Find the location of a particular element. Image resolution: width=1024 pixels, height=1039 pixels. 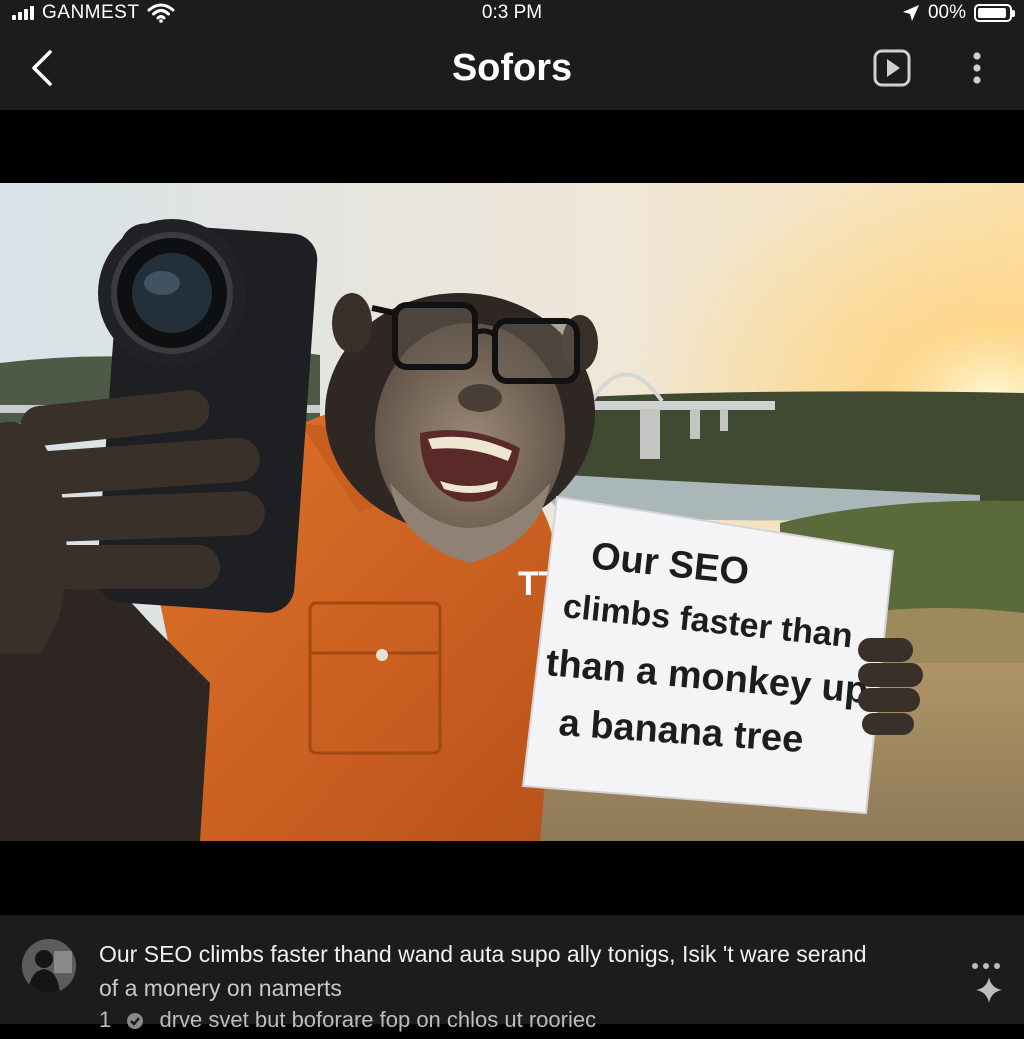

avatar-image is located at coordinates (49, 966).